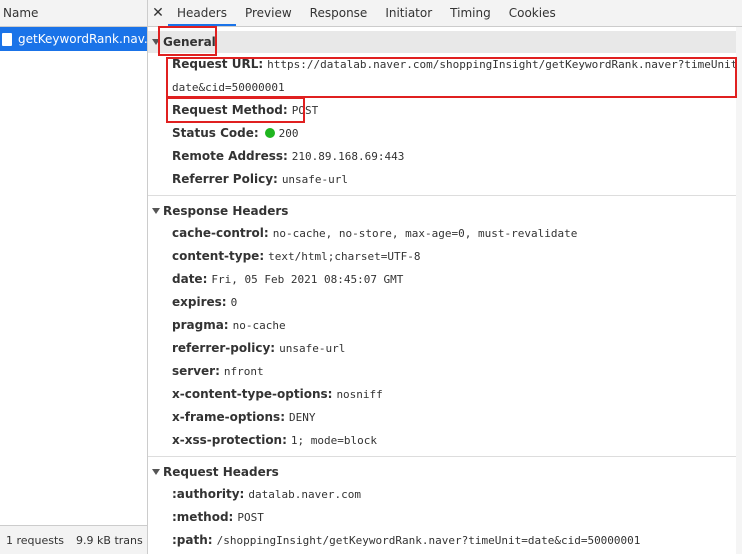  What do you see at coordinates (226, 211) in the screenshot?
I see `response-headers-title: Response Headers` at bounding box center [226, 211].